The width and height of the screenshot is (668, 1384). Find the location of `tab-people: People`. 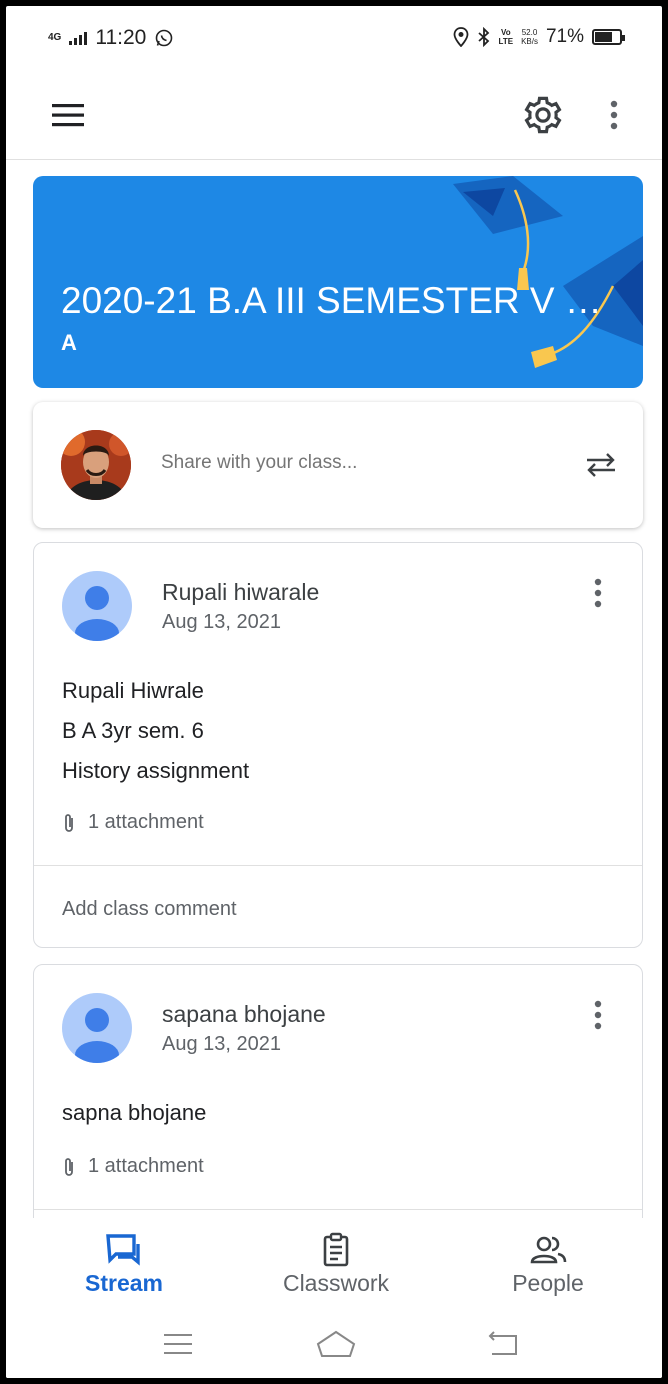

tab-people: People is located at coordinates (548, 1264).